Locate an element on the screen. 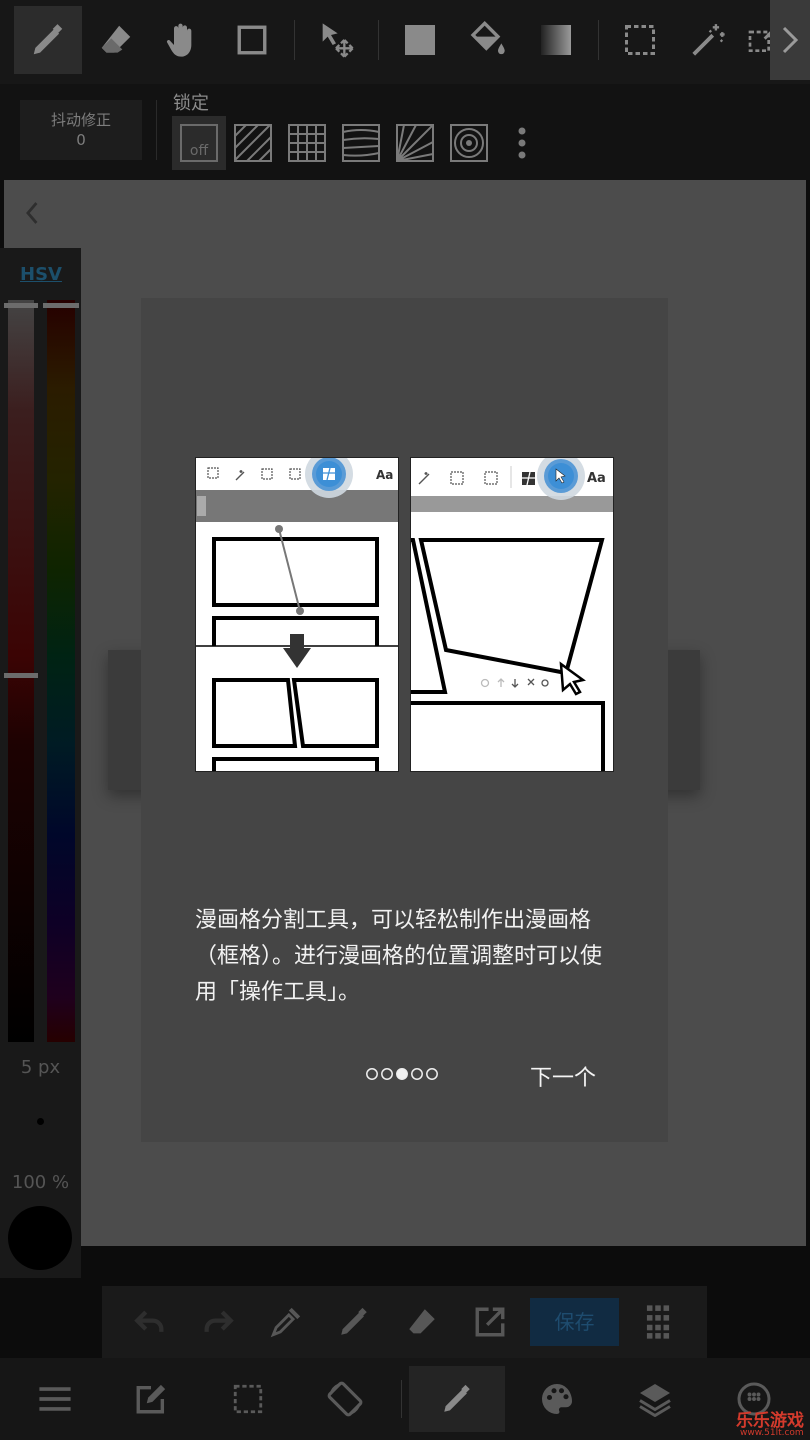  color-mode-label: HSV is located at coordinates (41, 274).